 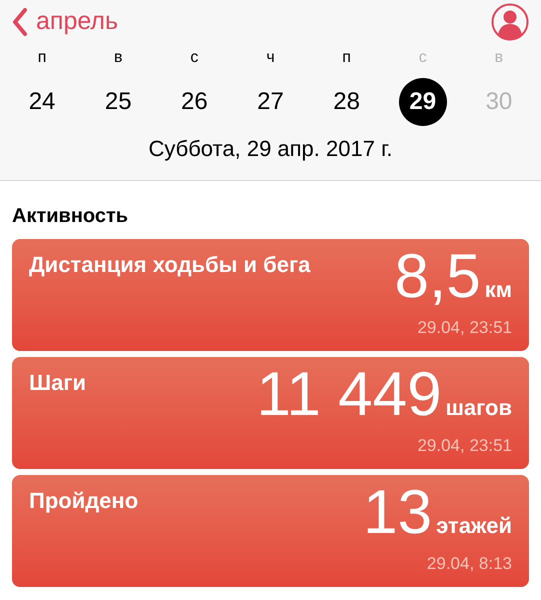 What do you see at coordinates (57, 383) in the screenshot?
I see `card-title: Шаги` at bounding box center [57, 383].